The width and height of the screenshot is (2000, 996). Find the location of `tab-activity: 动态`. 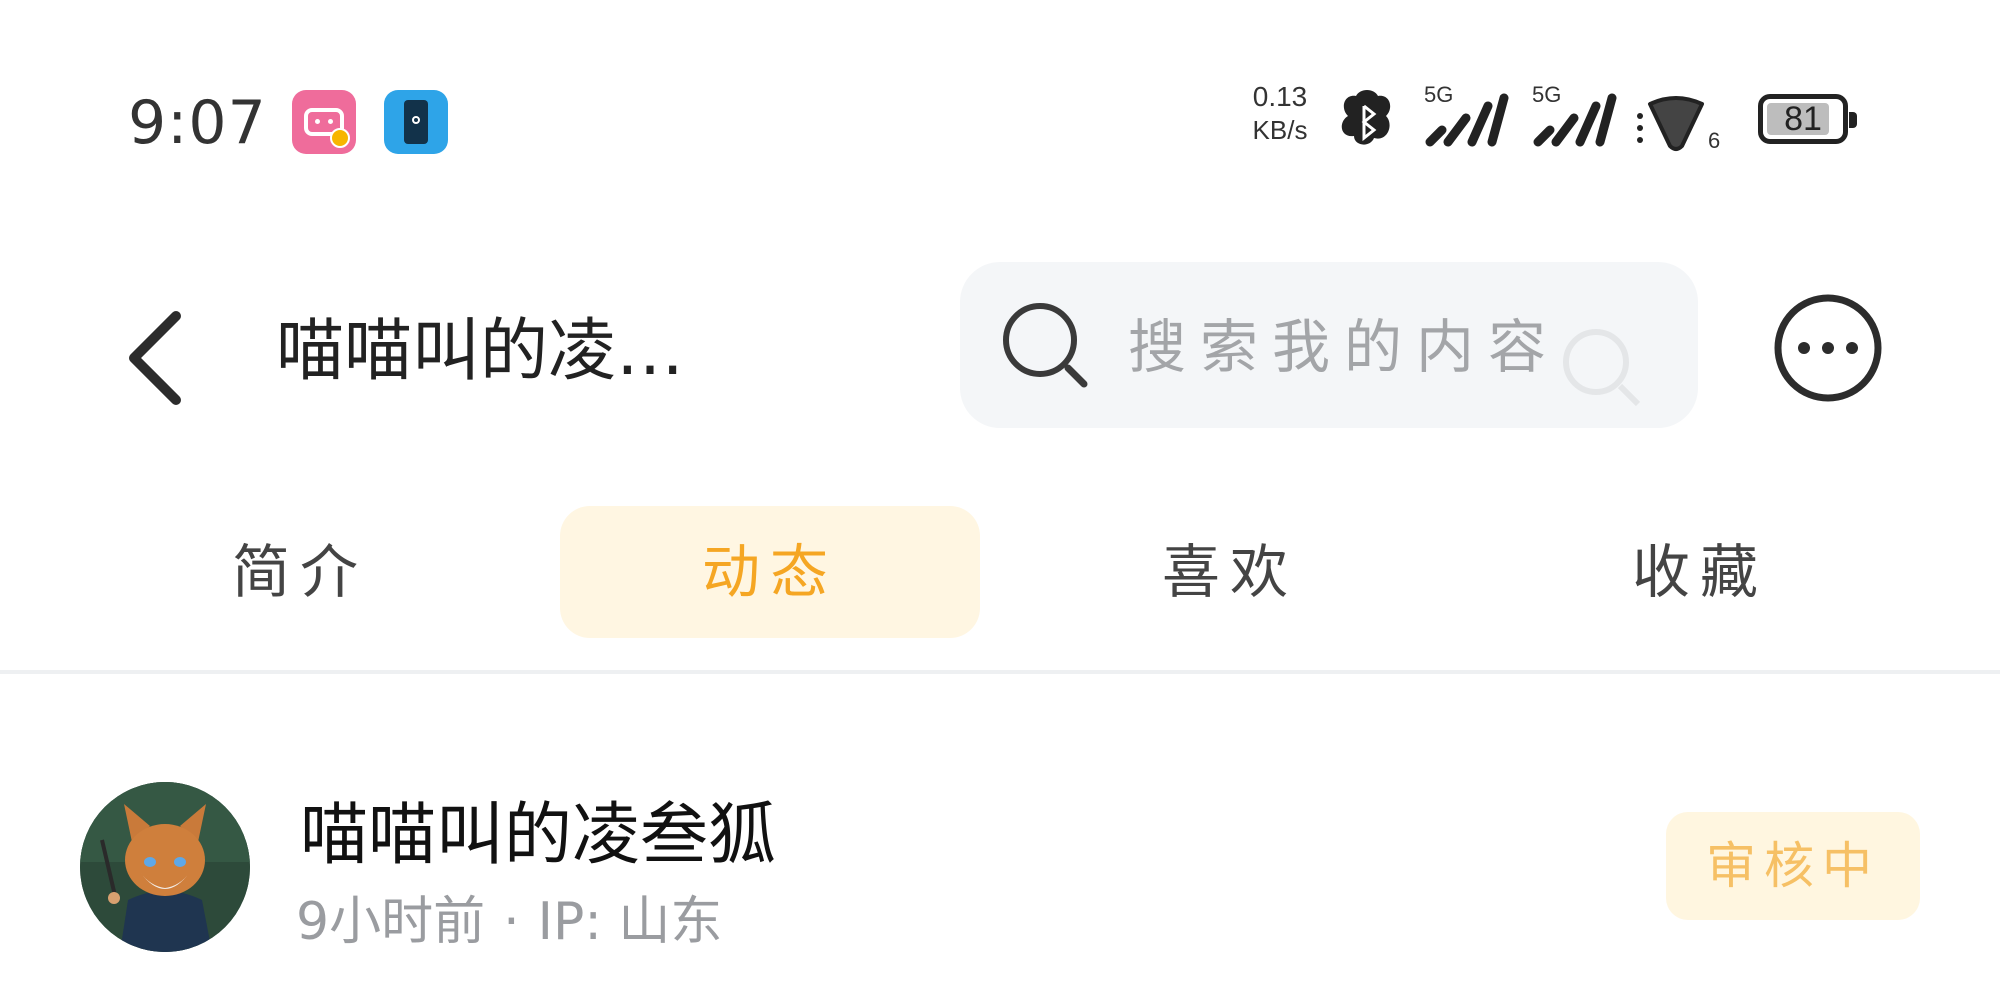

tab-activity: 动态 is located at coordinates (770, 572).